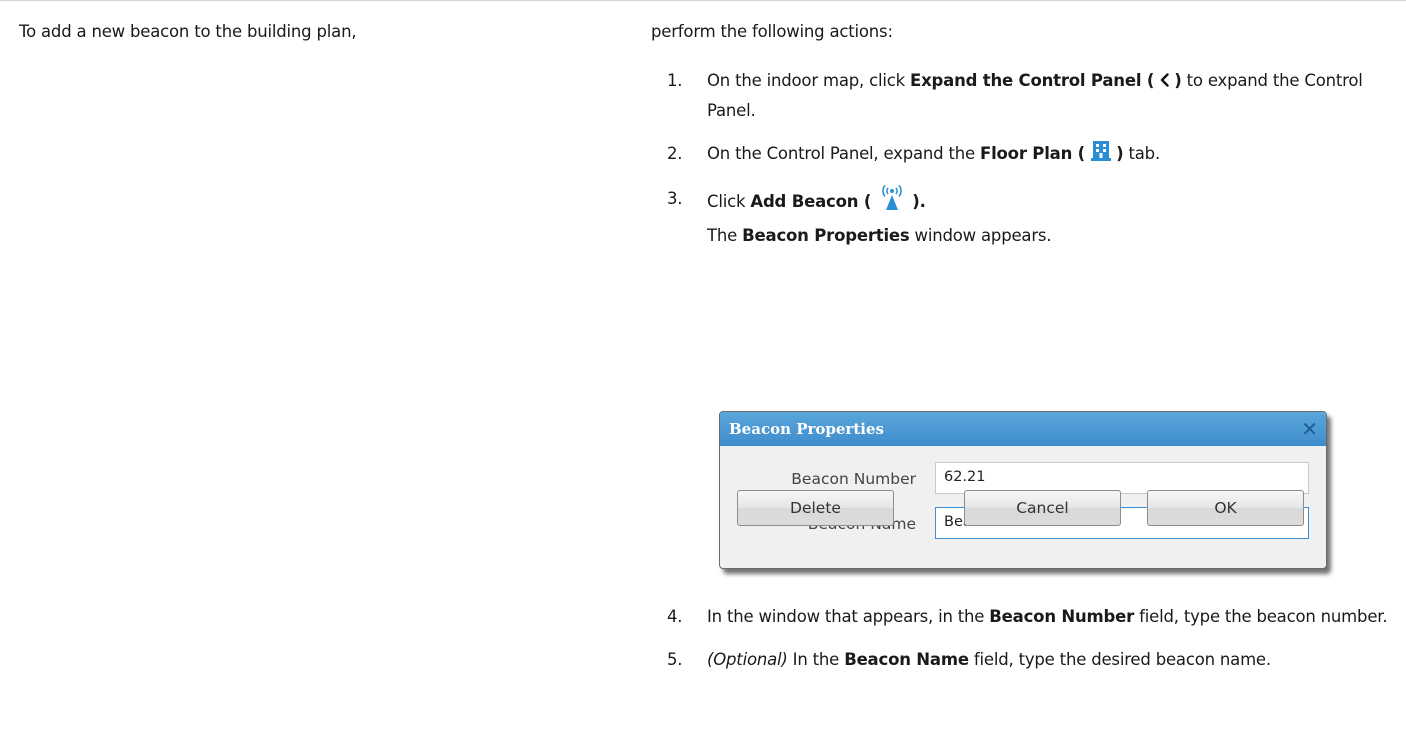  What do you see at coordinates (725, 235) in the screenshot?
I see `step-text-part: The` at bounding box center [725, 235].